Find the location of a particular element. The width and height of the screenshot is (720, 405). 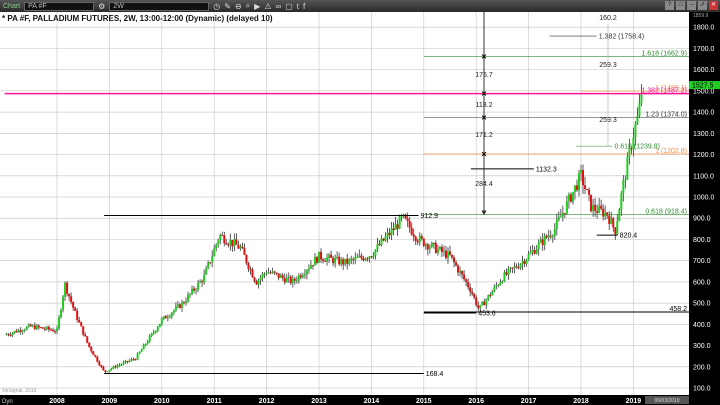

close-button: ✕ is located at coordinates (713, 5).